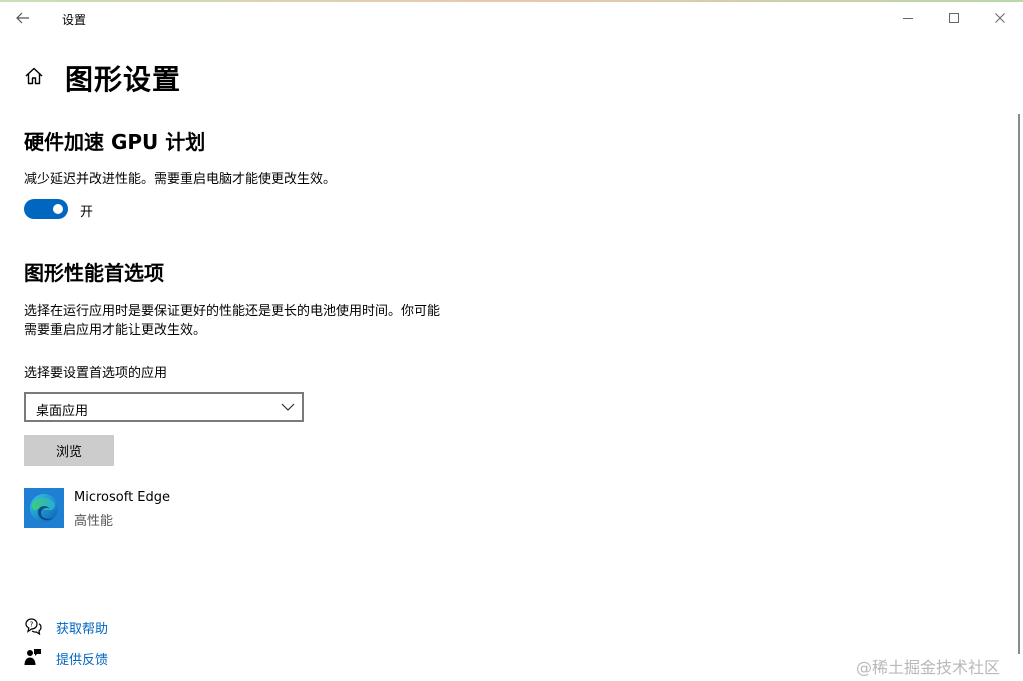 This screenshot has height=681, width=1023. Describe the element at coordinates (174, 508) in the screenshot. I see `app-list-item: Microsoft Edge 高性能` at that location.